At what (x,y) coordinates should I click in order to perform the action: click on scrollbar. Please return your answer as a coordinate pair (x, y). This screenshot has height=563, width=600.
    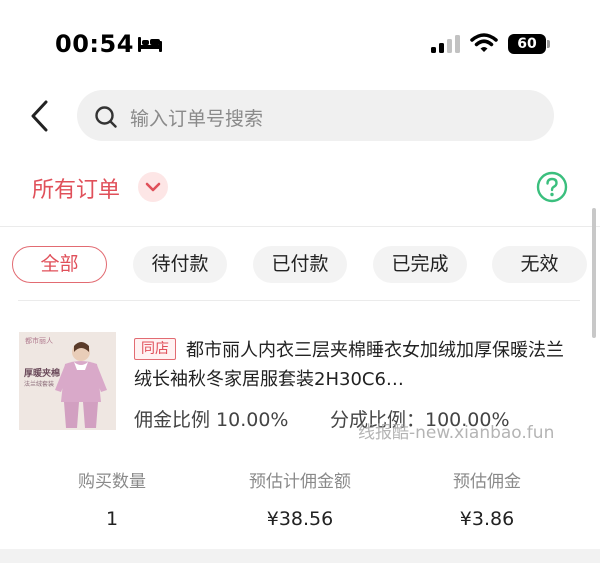
    Looking at the image, I should click on (594, 273).